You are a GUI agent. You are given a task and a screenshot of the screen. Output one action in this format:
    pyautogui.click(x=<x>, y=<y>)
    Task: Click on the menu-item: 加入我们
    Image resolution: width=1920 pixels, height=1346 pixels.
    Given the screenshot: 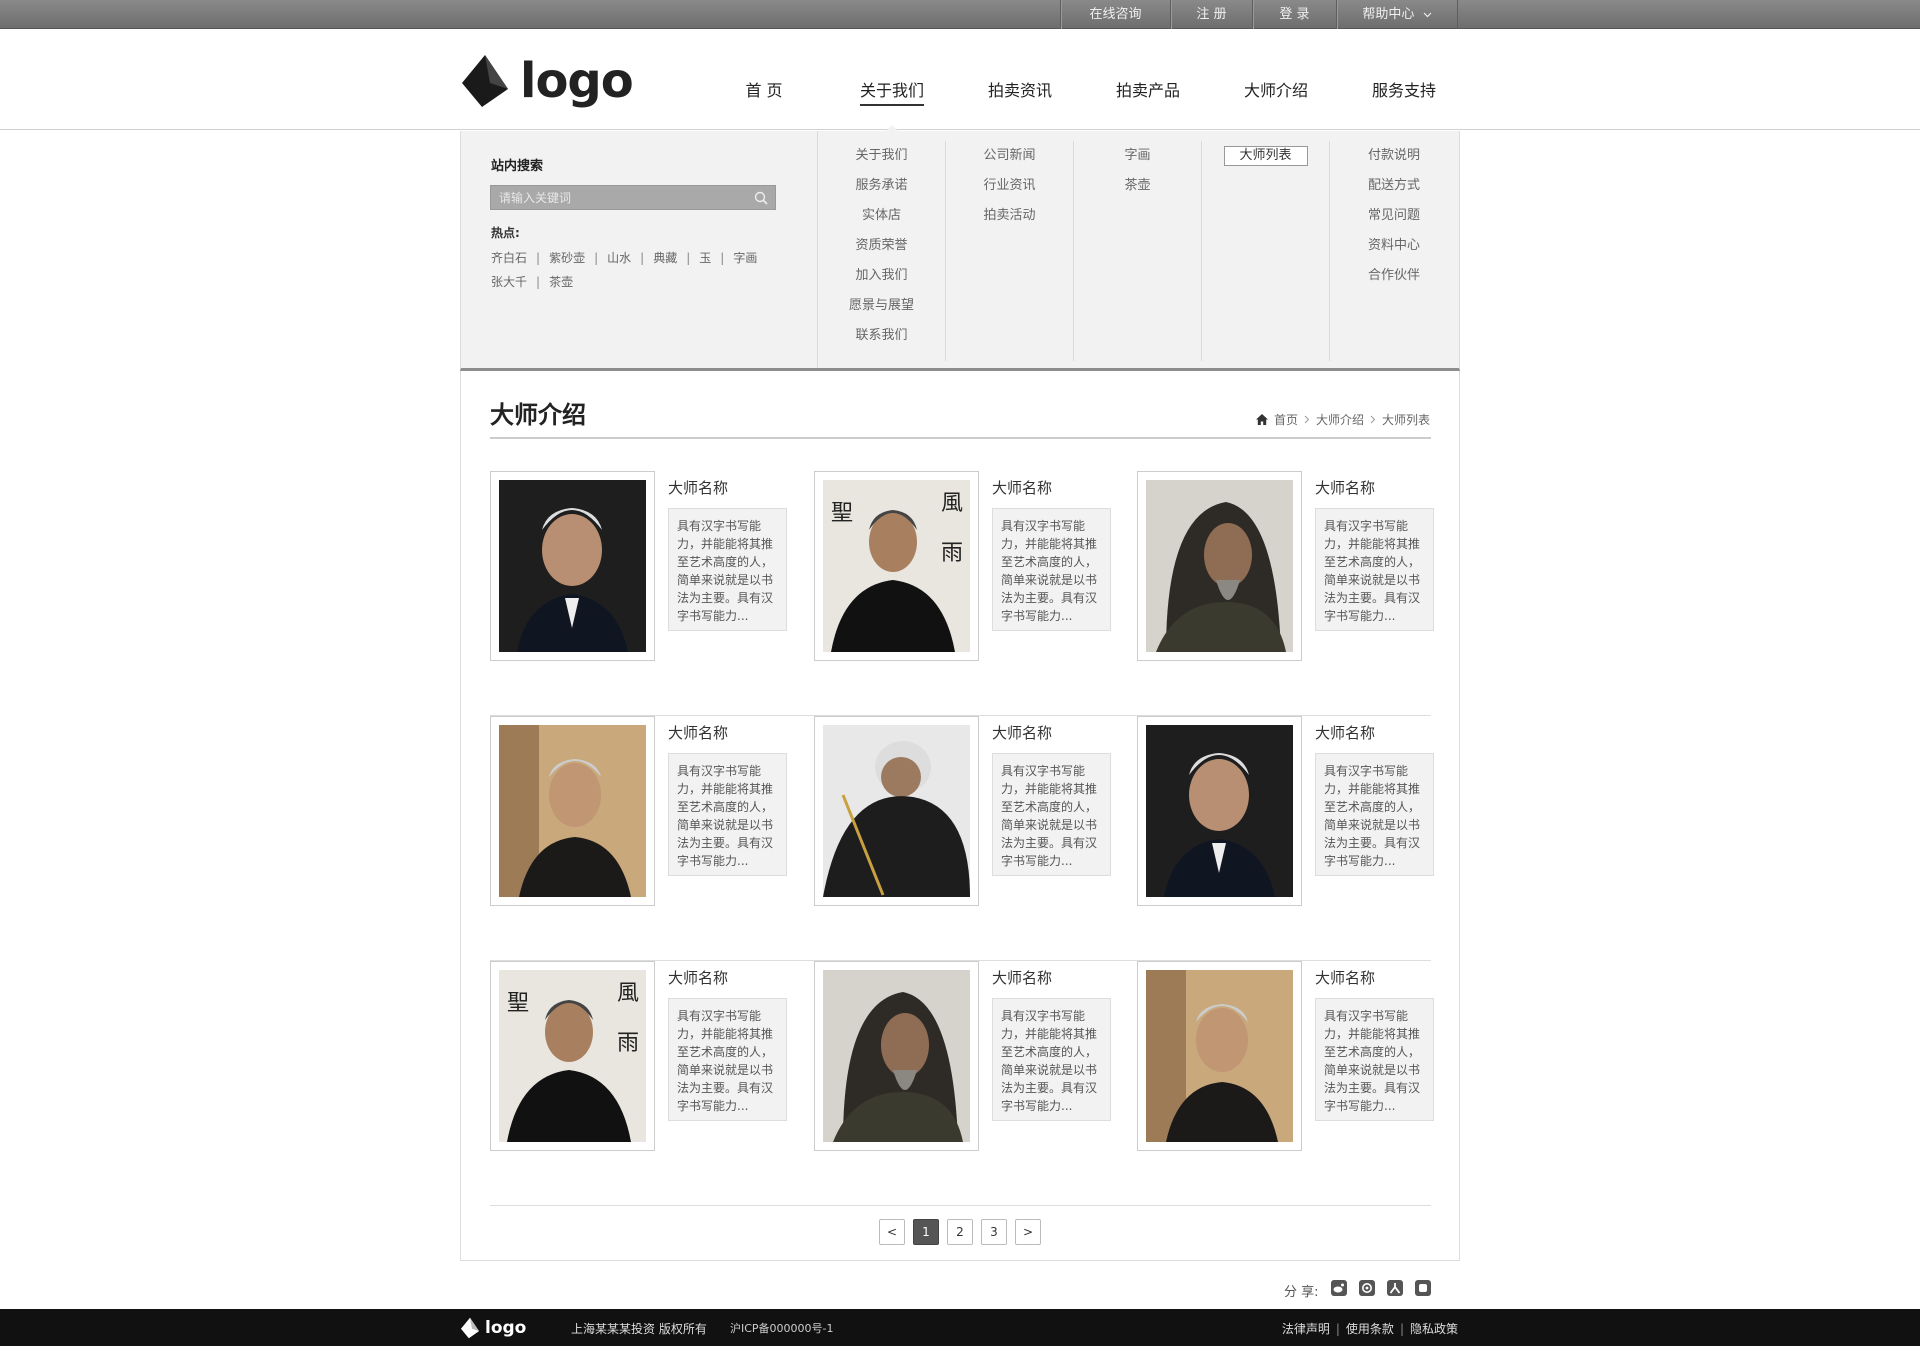 What is the action you would take?
    pyautogui.click(x=881, y=276)
    